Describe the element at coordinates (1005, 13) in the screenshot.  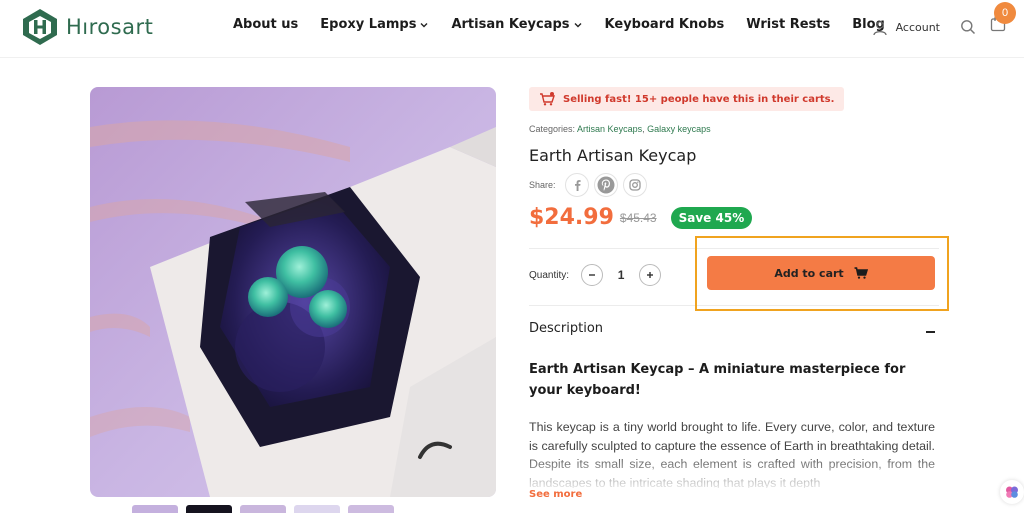
I see `cart-count-badge: 0` at that location.